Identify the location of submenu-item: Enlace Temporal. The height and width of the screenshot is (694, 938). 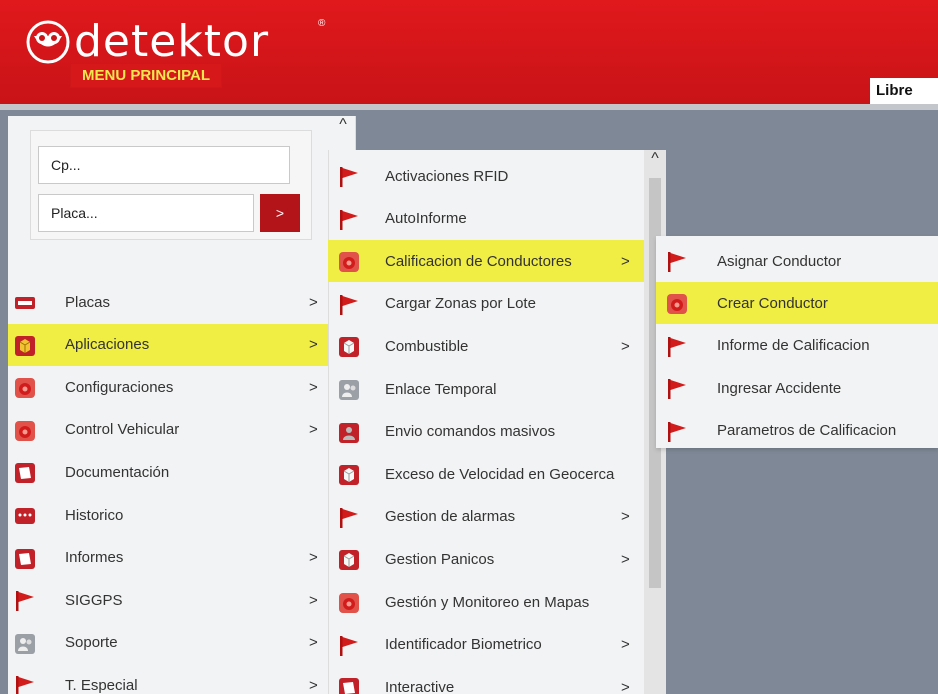
(486, 389).